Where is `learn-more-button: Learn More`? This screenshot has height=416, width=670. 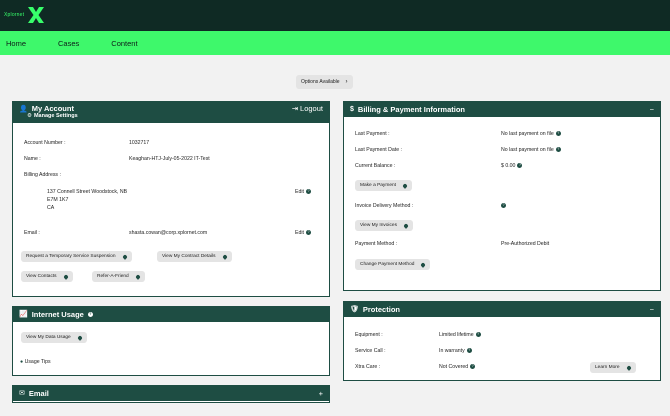 learn-more-button: Learn More is located at coordinates (613, 367).